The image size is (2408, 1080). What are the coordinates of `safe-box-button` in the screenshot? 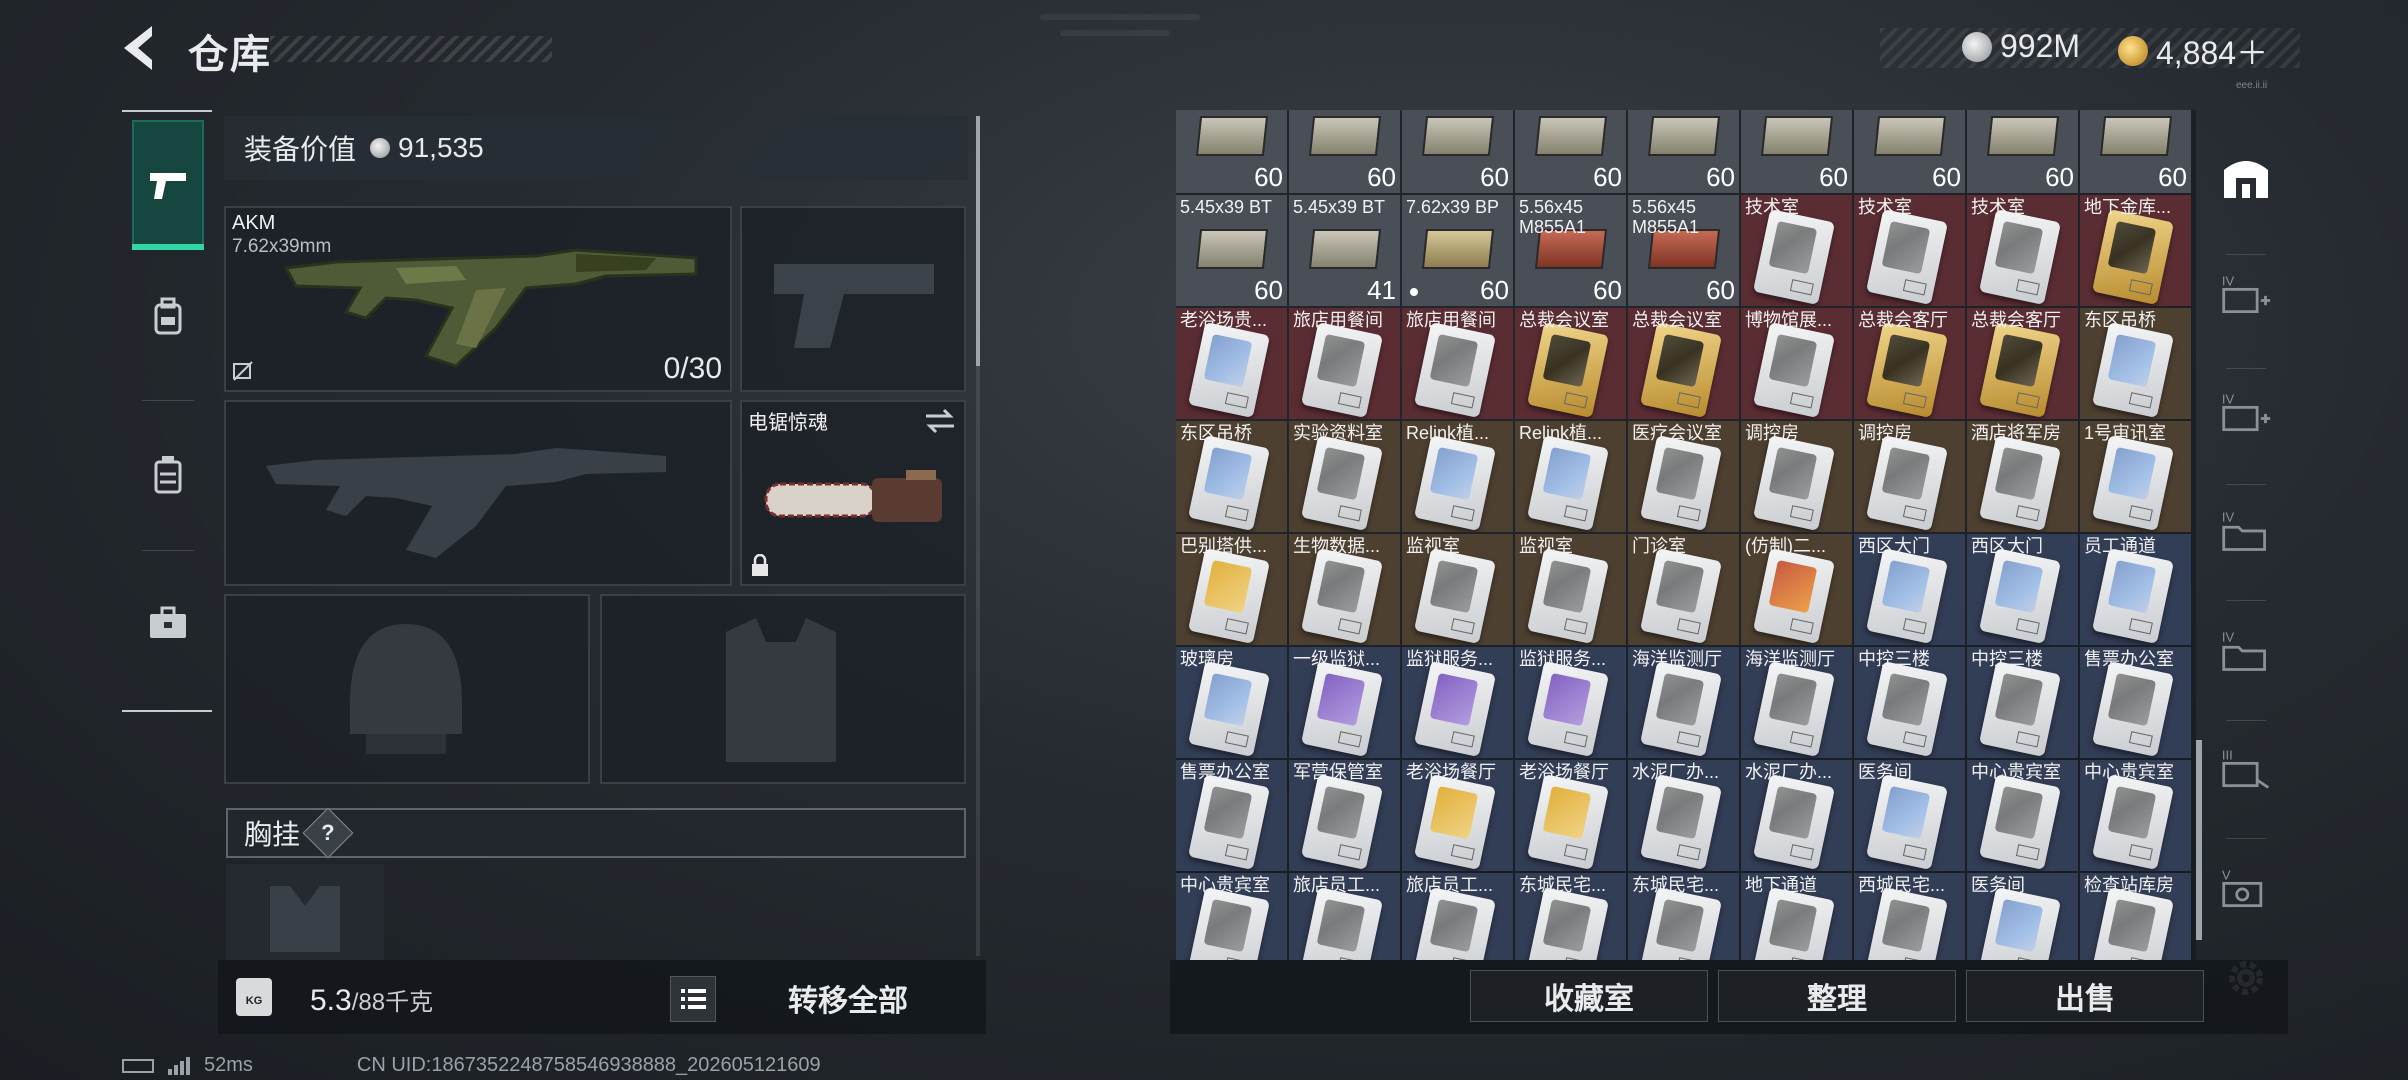 It's located at (2246, 178).